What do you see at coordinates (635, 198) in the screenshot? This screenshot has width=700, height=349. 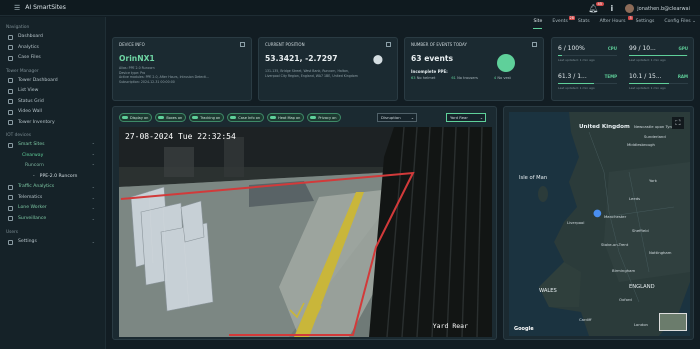 I see `map-label-leeds: Leeds` at bounding box center [635, 198].